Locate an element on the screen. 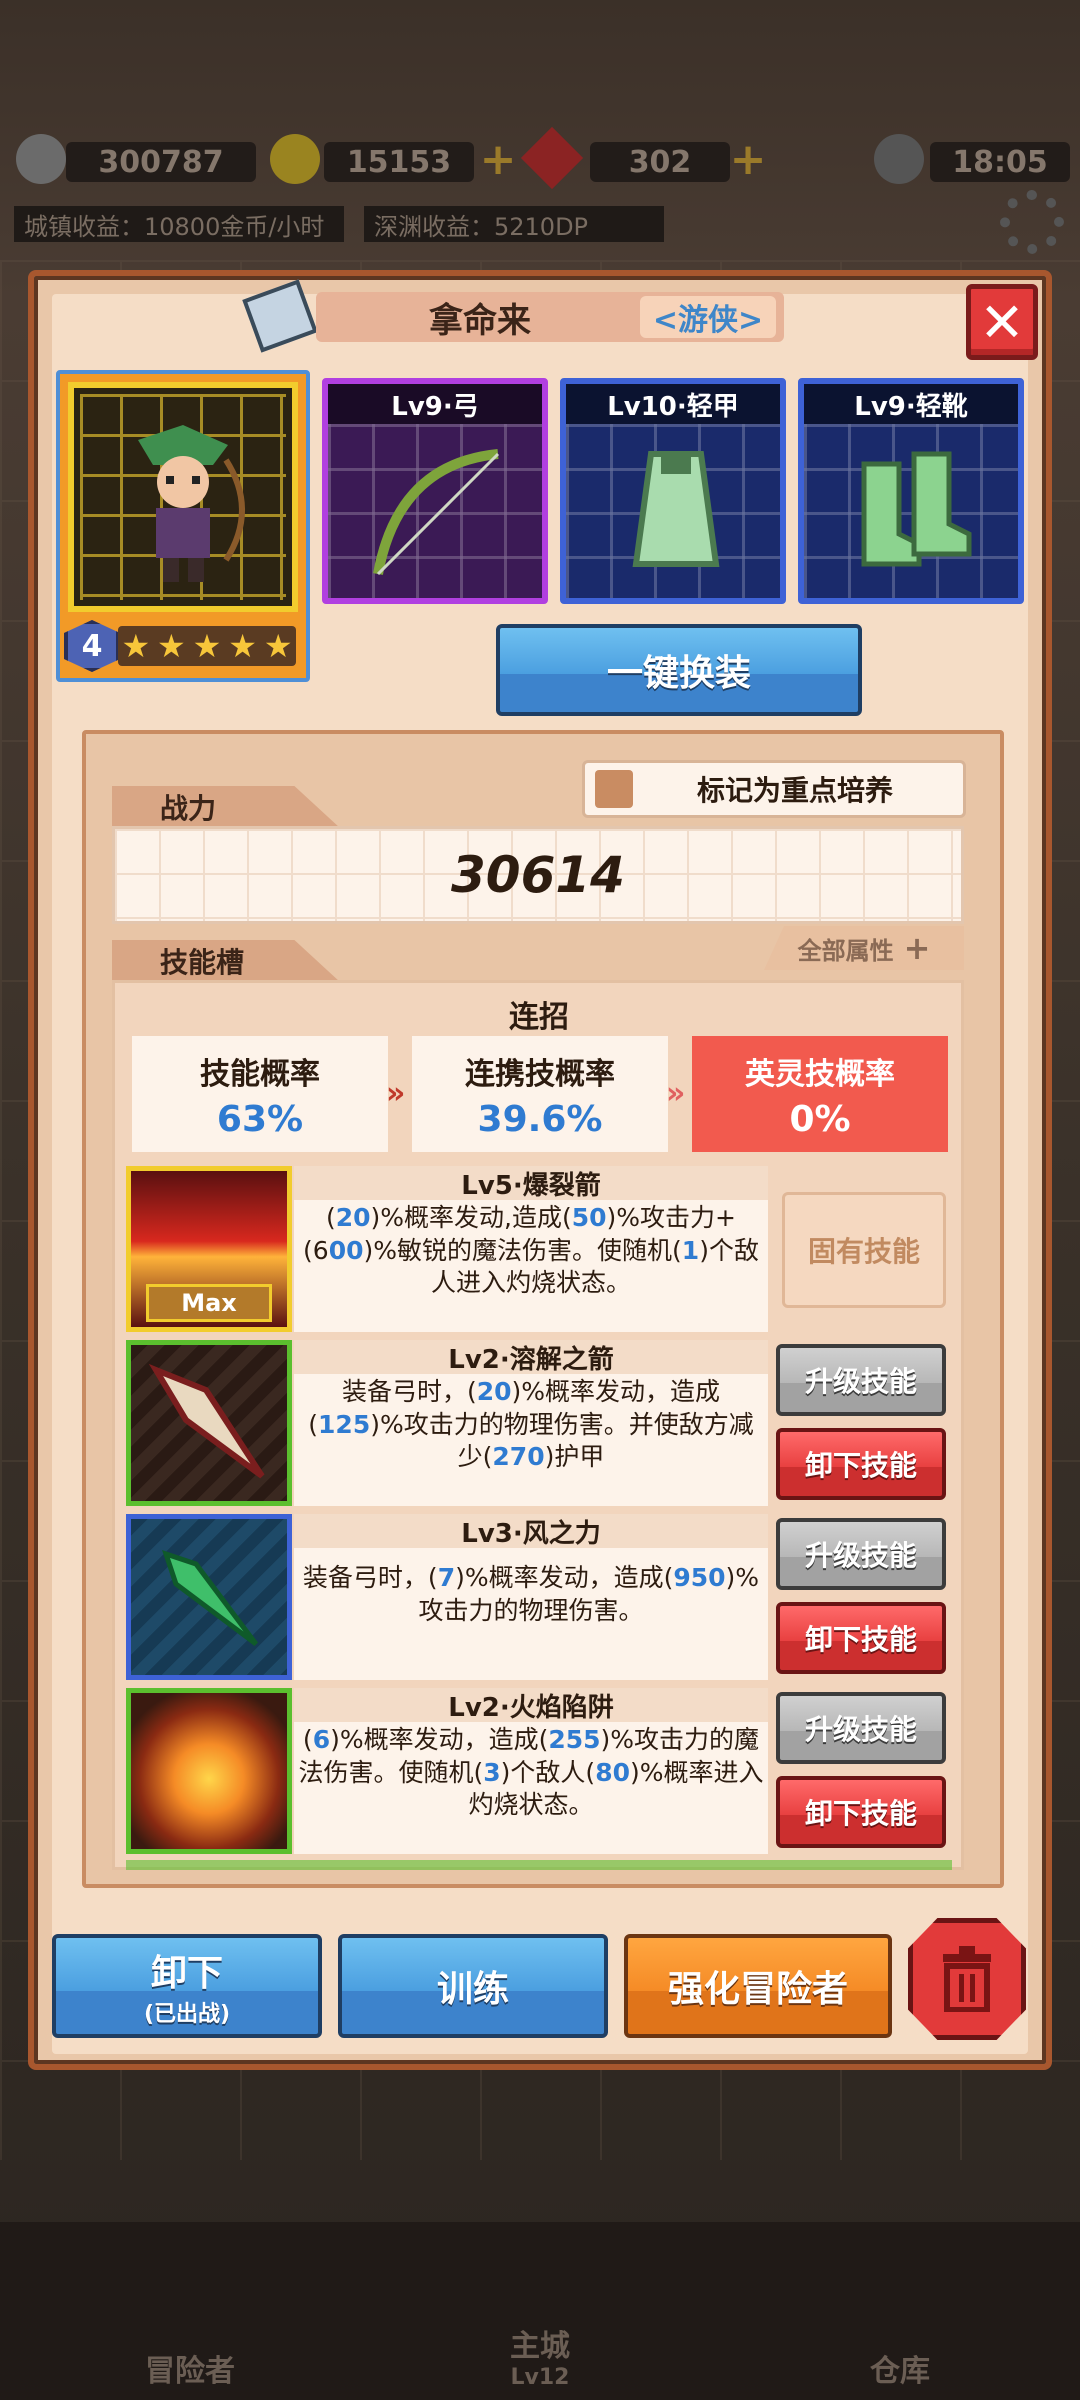  skill-body: Lv3·风之力 装备弓时，(7)%概率发动，造成(950)%攻击力的物理伤害。 is located at coordinates (531, 1597).